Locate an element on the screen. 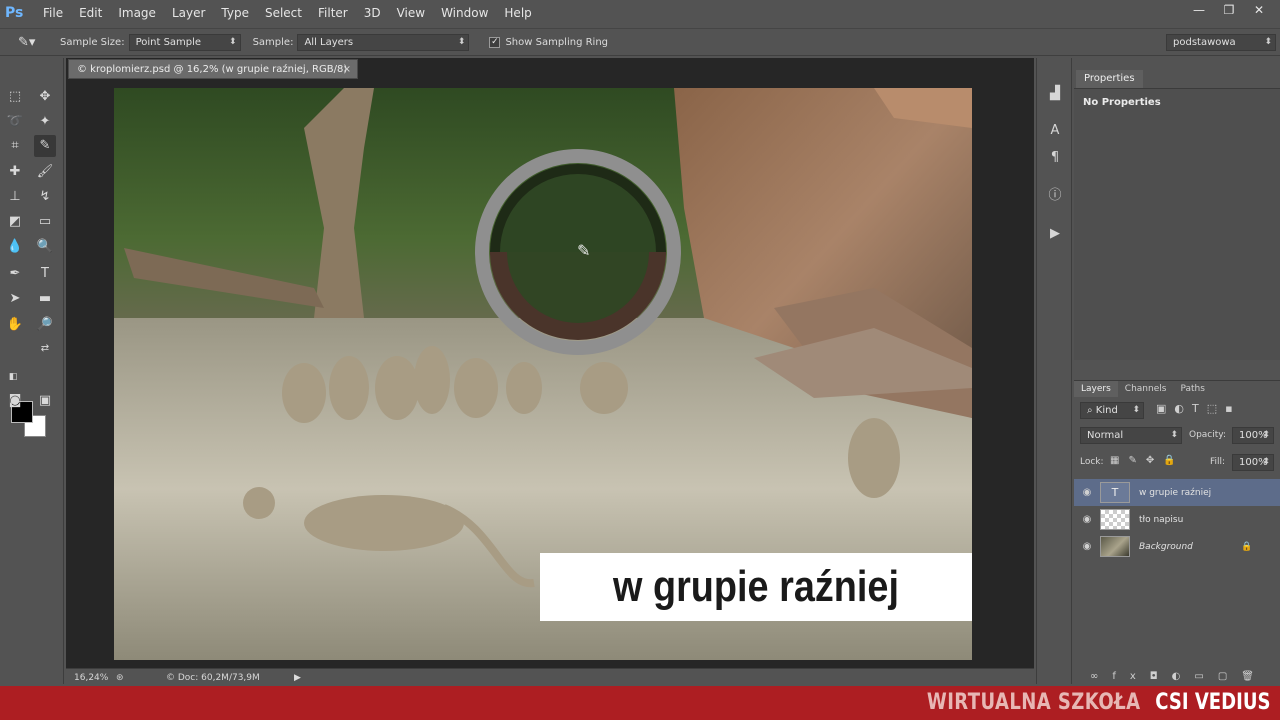  tab-properties: Properties is located at coordinates (1109, 79).